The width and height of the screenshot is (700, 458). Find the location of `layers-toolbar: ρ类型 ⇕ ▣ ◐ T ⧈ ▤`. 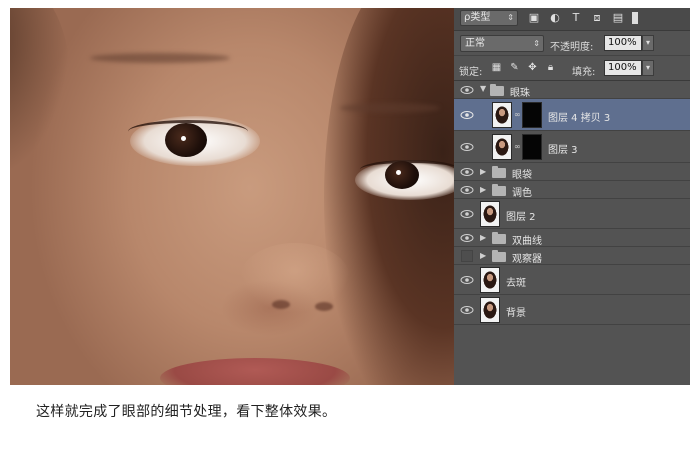

layers-toolbar: ρ类型 ⇕ ▣ ◐ T ⧈ ▤ is located at coordinates (572, 19).